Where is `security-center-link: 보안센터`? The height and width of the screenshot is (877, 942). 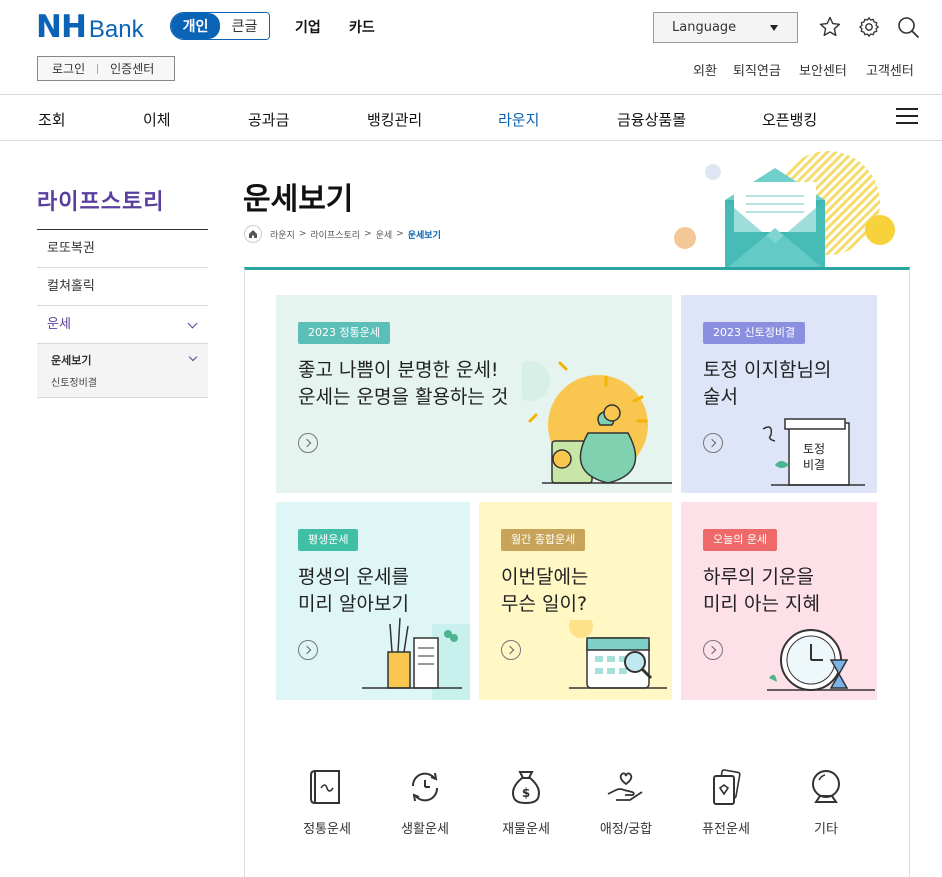
security-center-link: 보안센터 is located at coordinates (823, 69).